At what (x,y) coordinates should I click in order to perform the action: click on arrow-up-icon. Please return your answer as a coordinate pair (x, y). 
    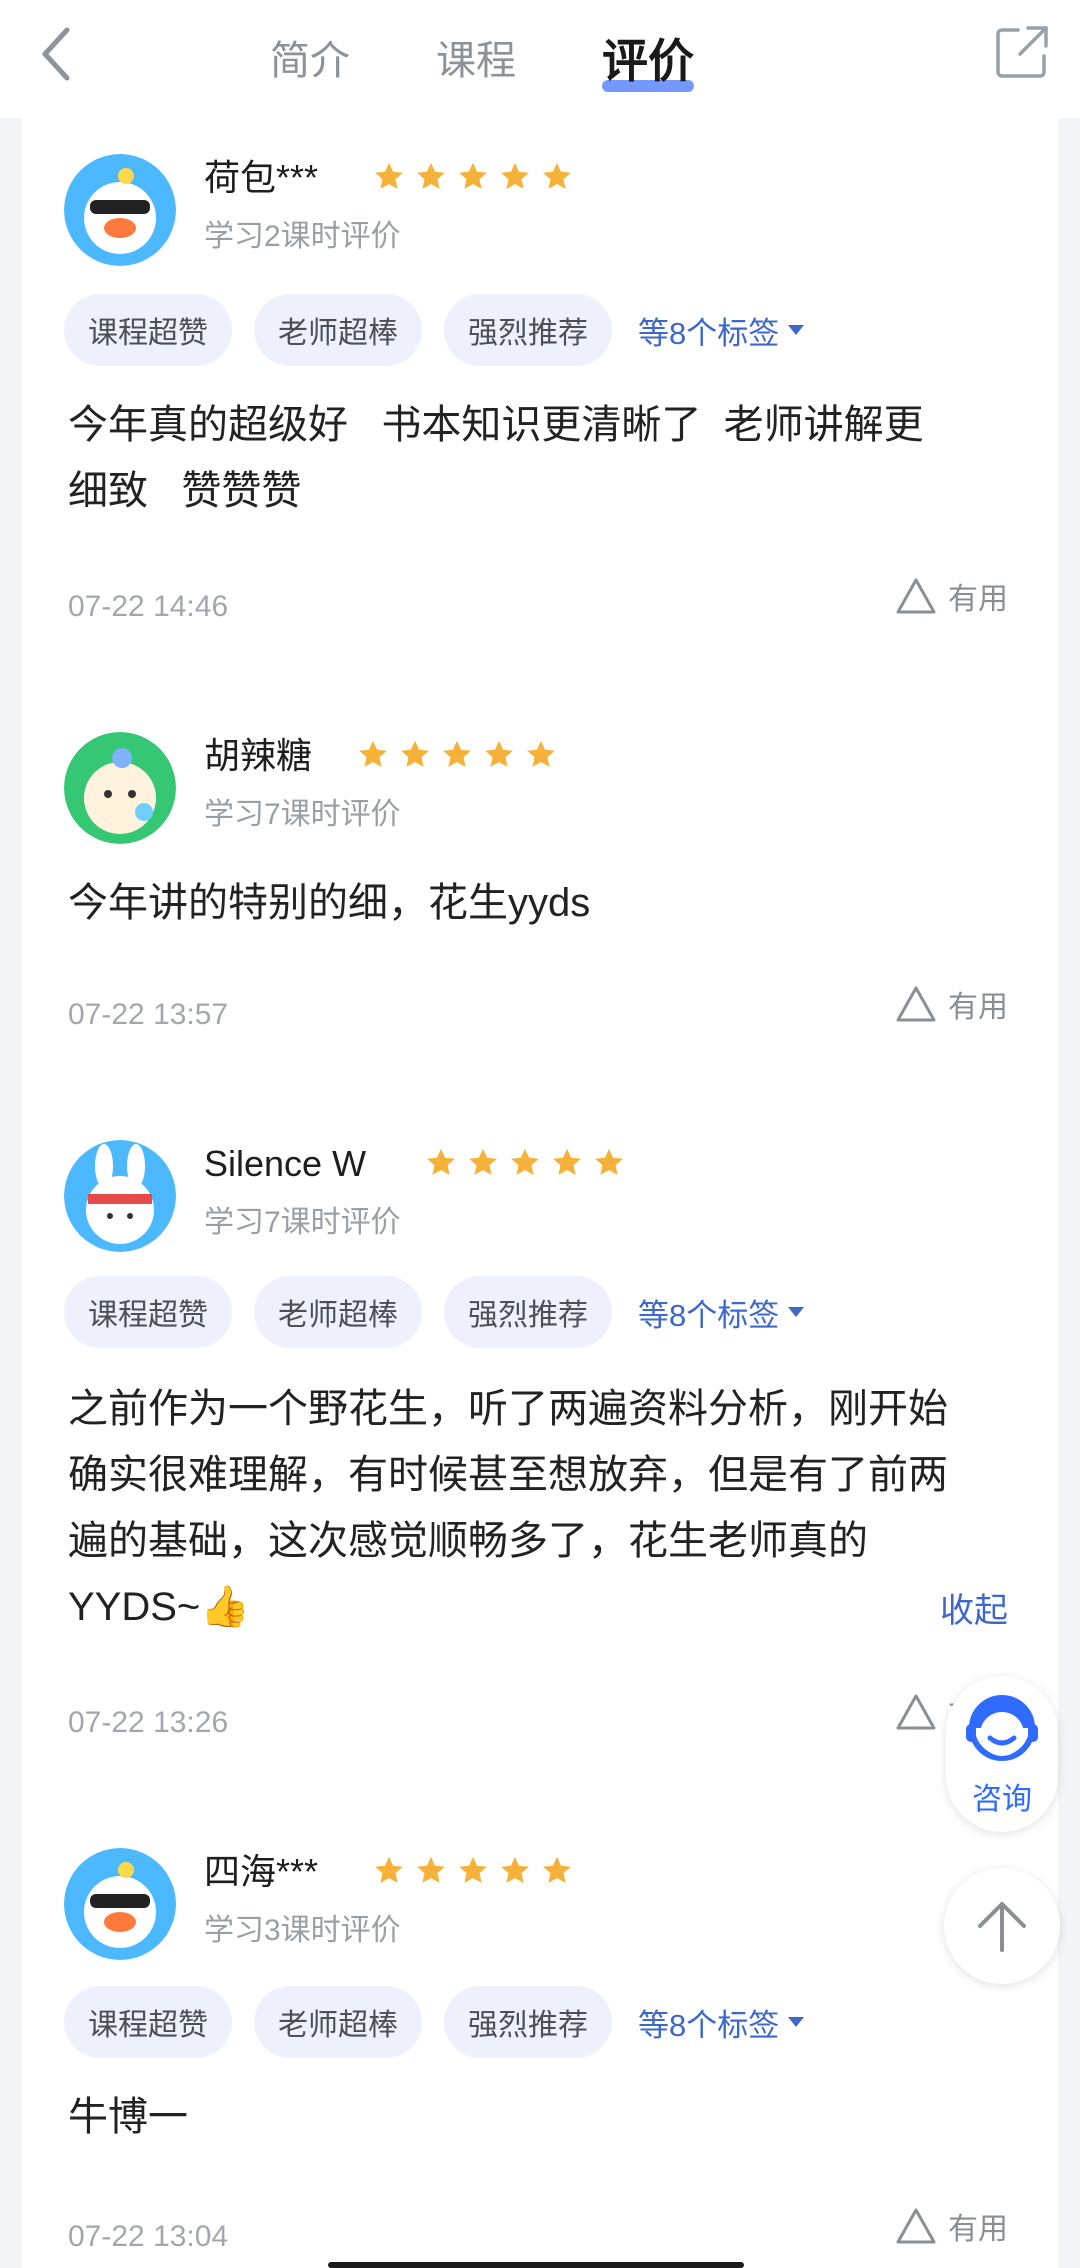
    Looking at the image, I should click on (1002, 1927).